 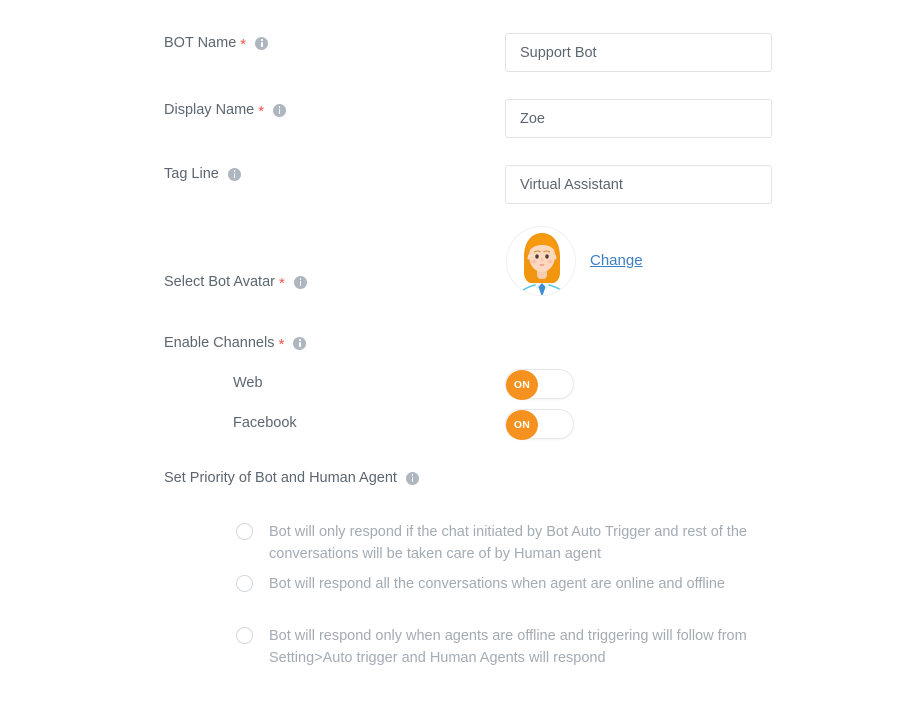 What do you see at coordinates (265, 423) in the screenshot?
I see `channel-label-facebook: Facebook` at bounding box center [265, 423].